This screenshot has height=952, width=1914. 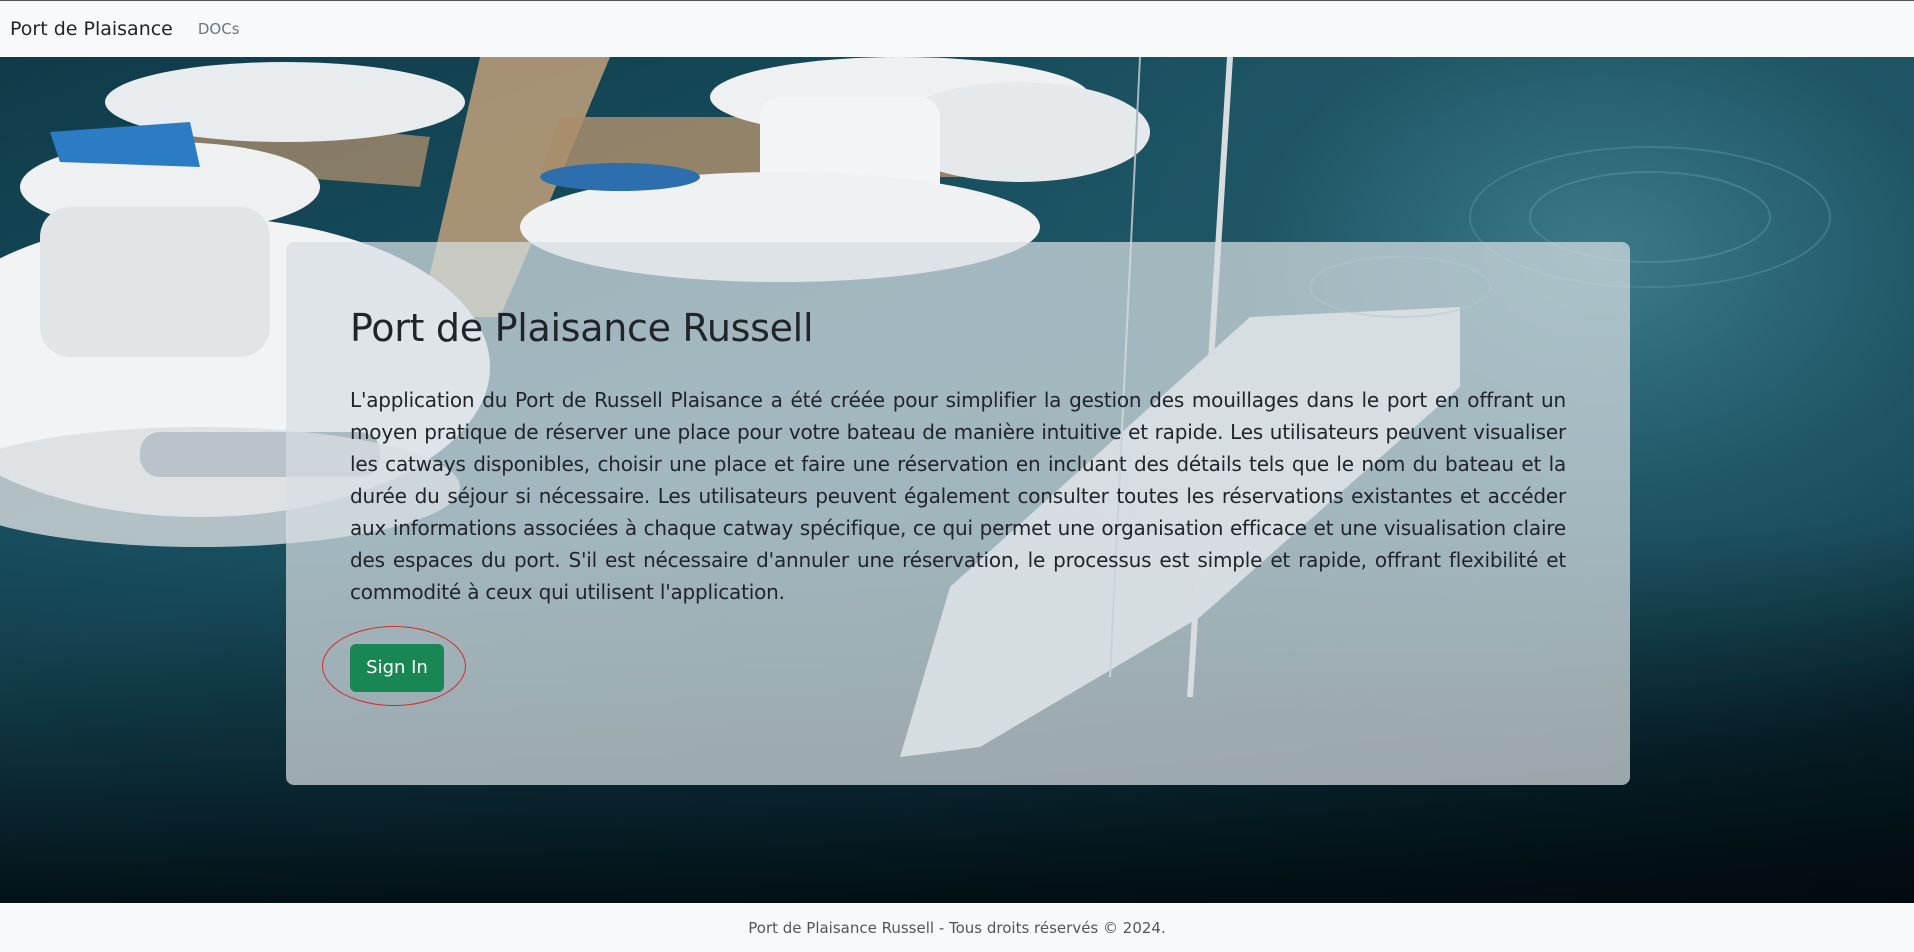 I want to click on nav-link-docs: DOCs, so click(x=219, y=29).